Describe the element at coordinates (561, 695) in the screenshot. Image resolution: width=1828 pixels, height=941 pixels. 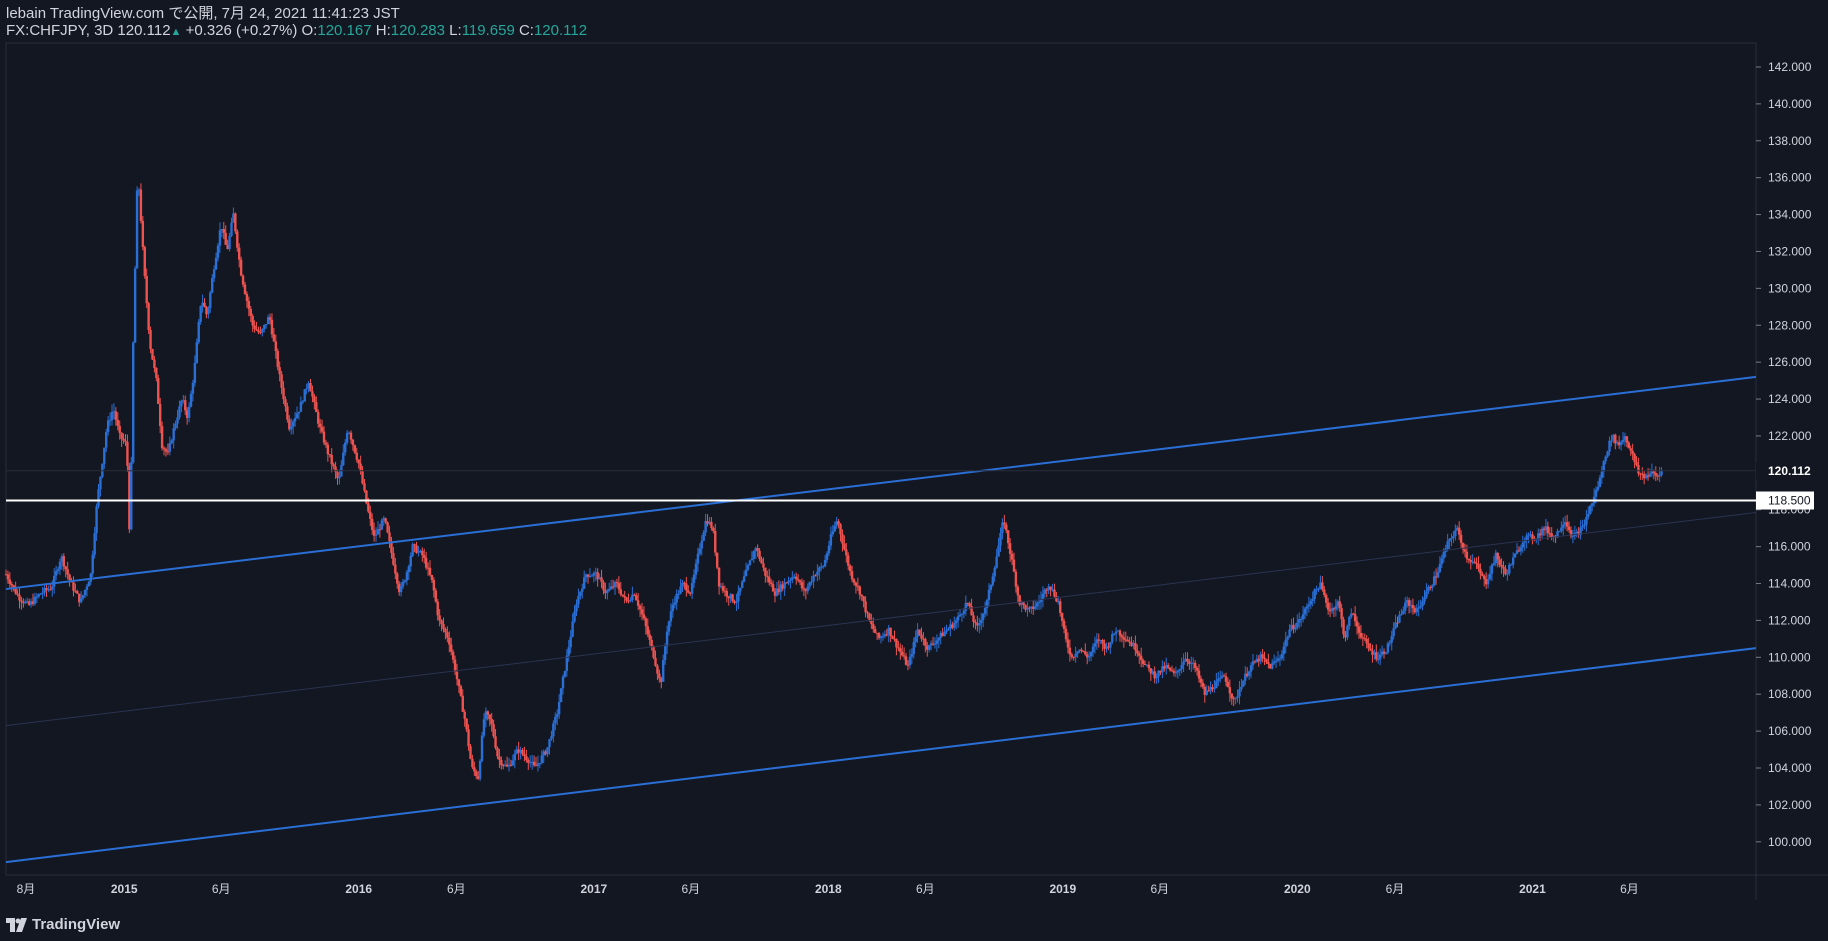
I see `candle` at that location.